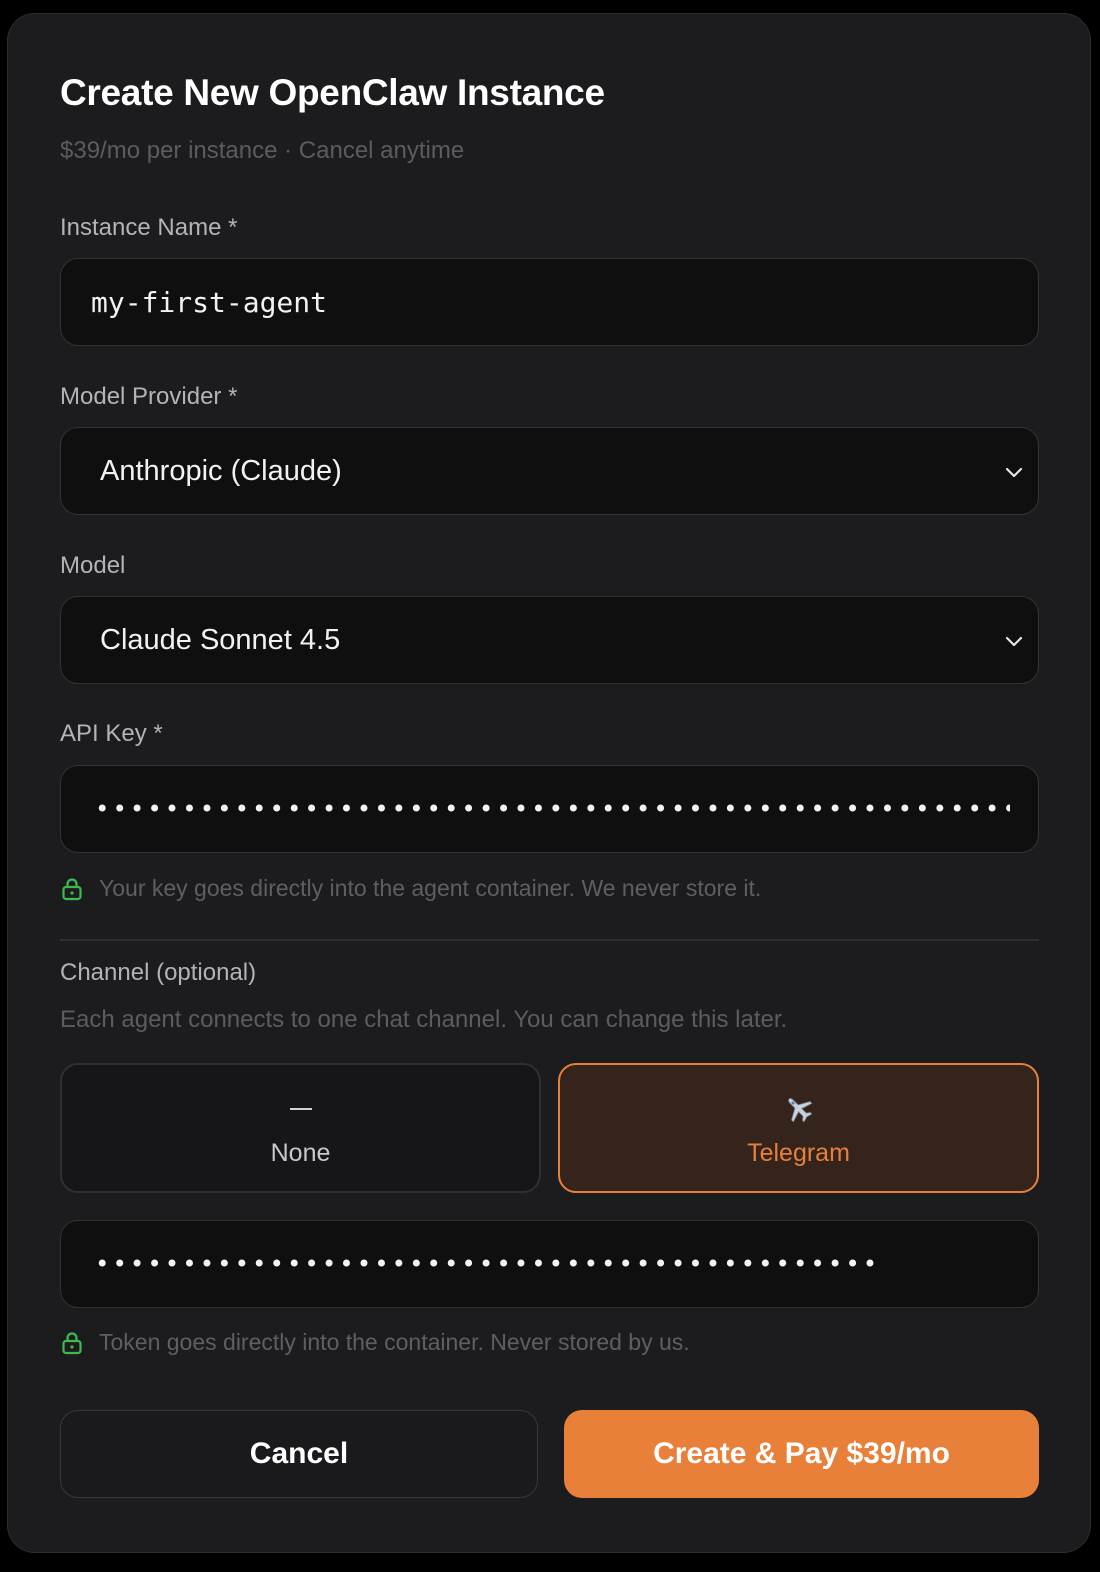  I want to click on model-label: Model, so click(93, 565).